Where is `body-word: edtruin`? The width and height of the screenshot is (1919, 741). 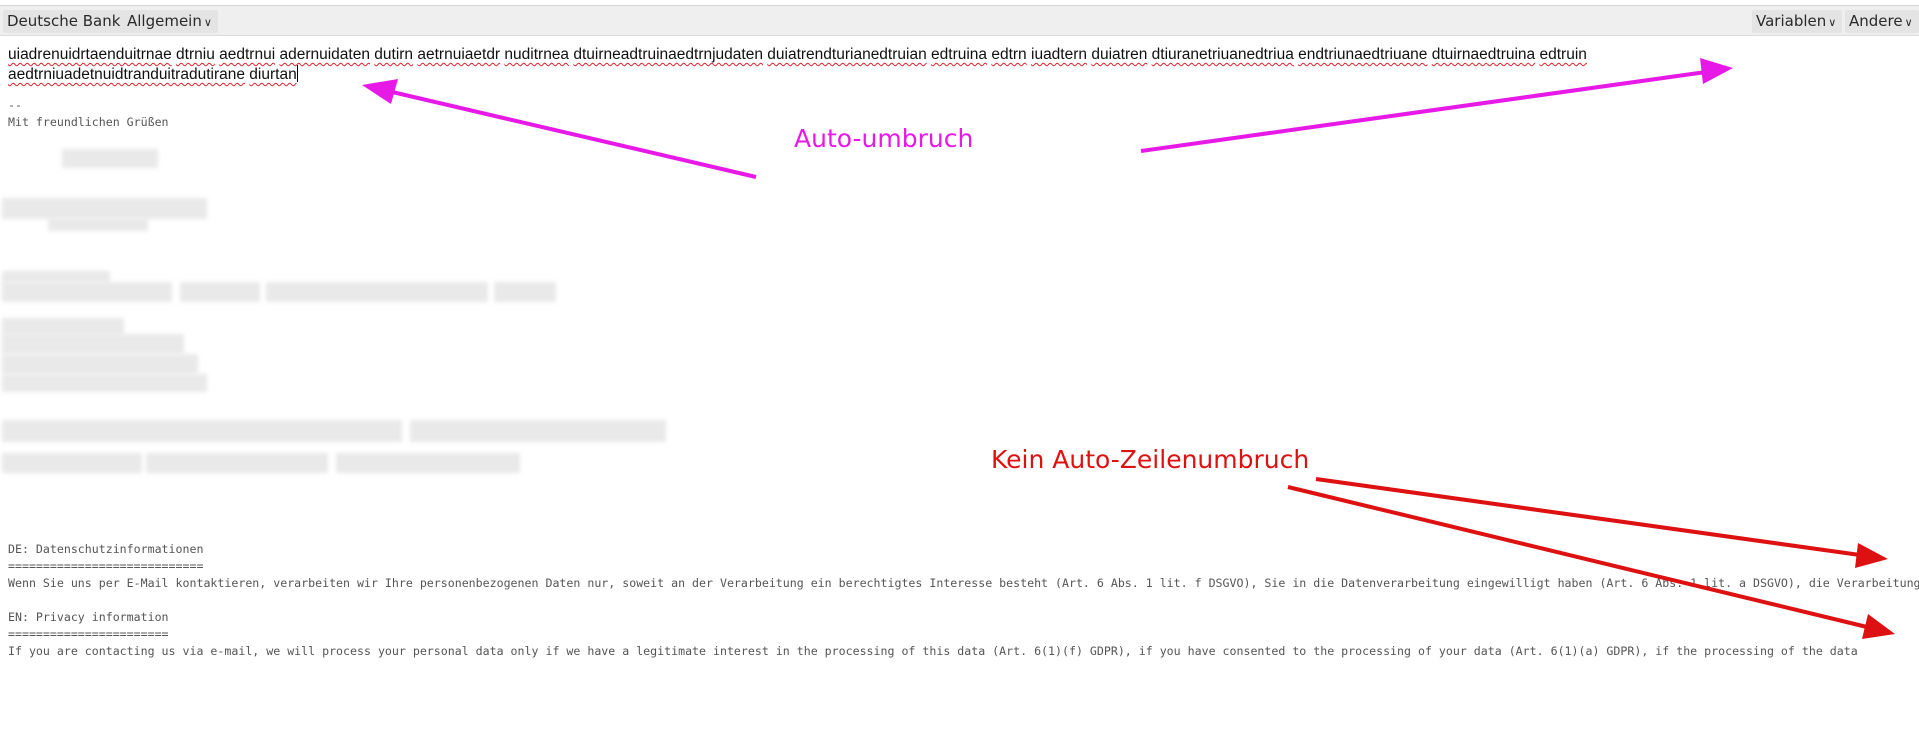
body-word: edtruin is located at coordinates (1563, 54).